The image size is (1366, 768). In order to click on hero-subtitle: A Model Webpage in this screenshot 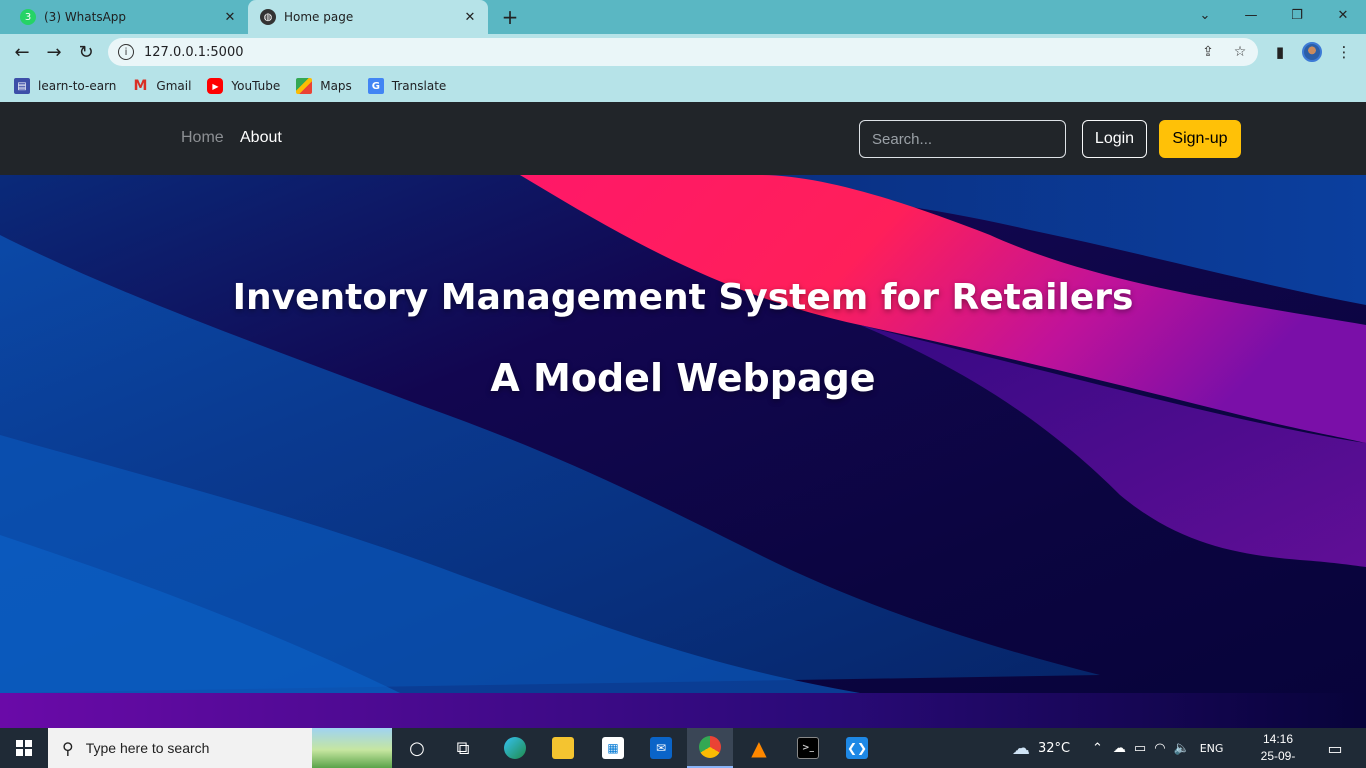, I will do `click(683, 378)`.